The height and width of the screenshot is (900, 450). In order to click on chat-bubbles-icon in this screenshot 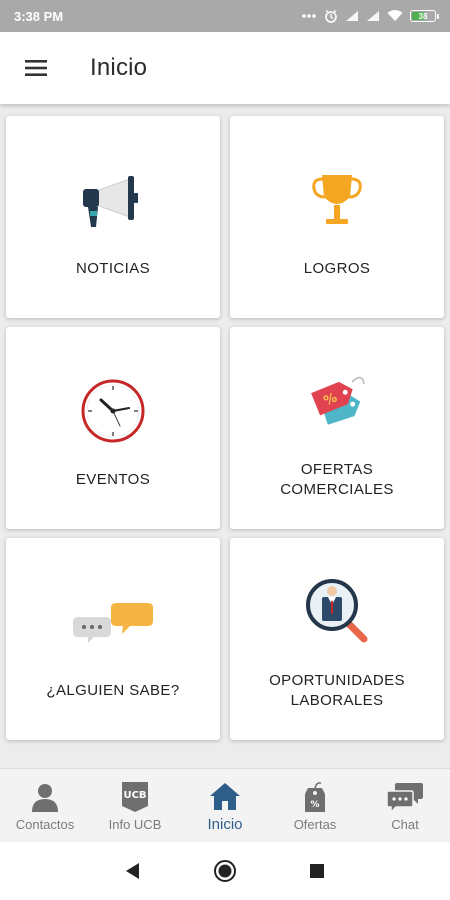, I will do `click(113, 622)`.